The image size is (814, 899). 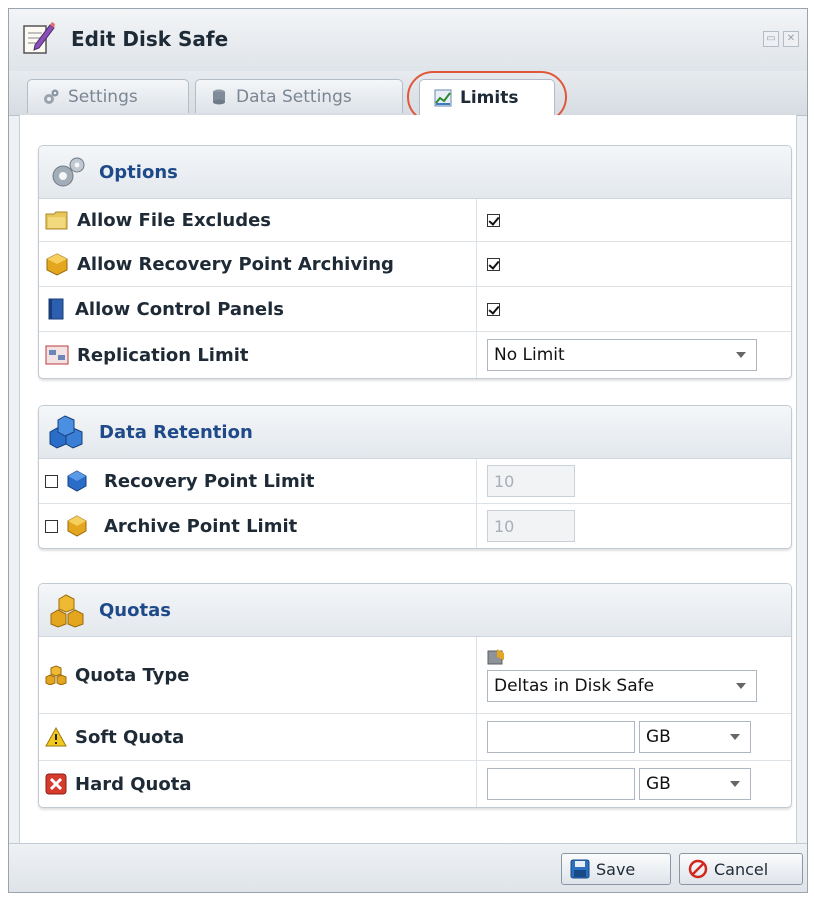 What do you see at coordinates (138, 172) in the screenshot?
I see `options-title: Options` at bounding box center [138, 172].